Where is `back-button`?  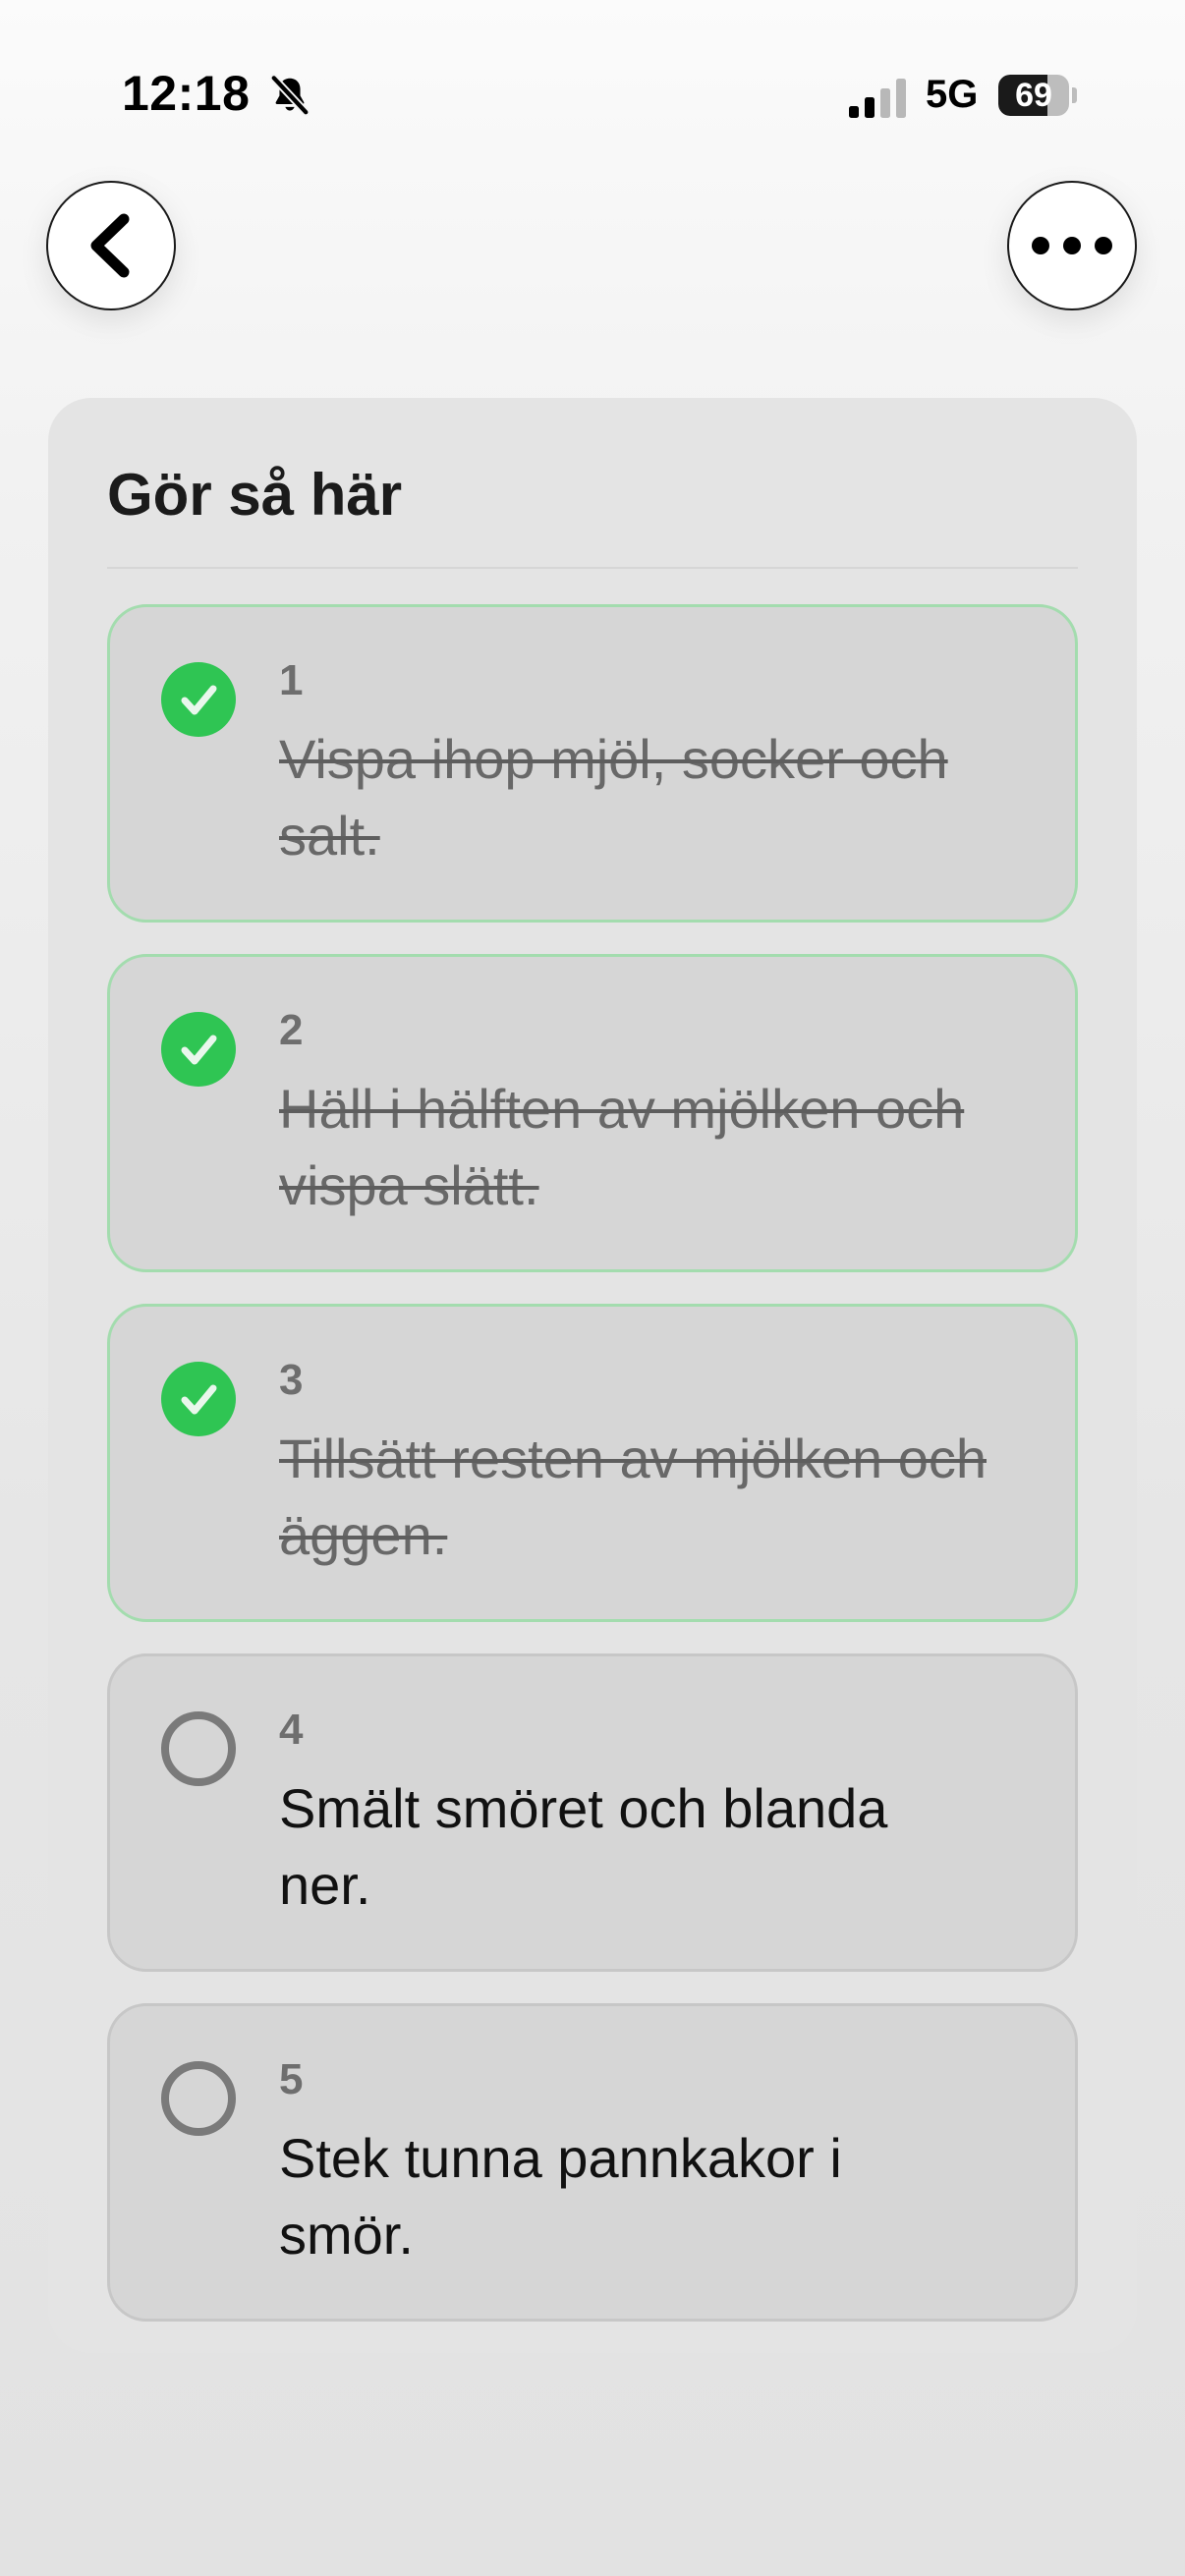 back-button is located at coordinates (111, 245).